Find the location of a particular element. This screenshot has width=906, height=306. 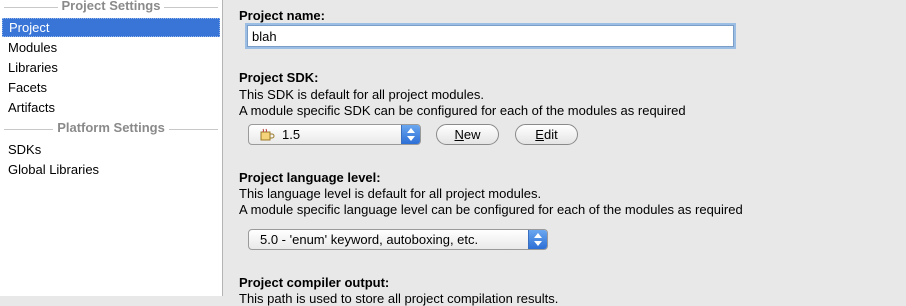

project-sdk-dropdown: 1.5 is located at coordinates (334, 134).